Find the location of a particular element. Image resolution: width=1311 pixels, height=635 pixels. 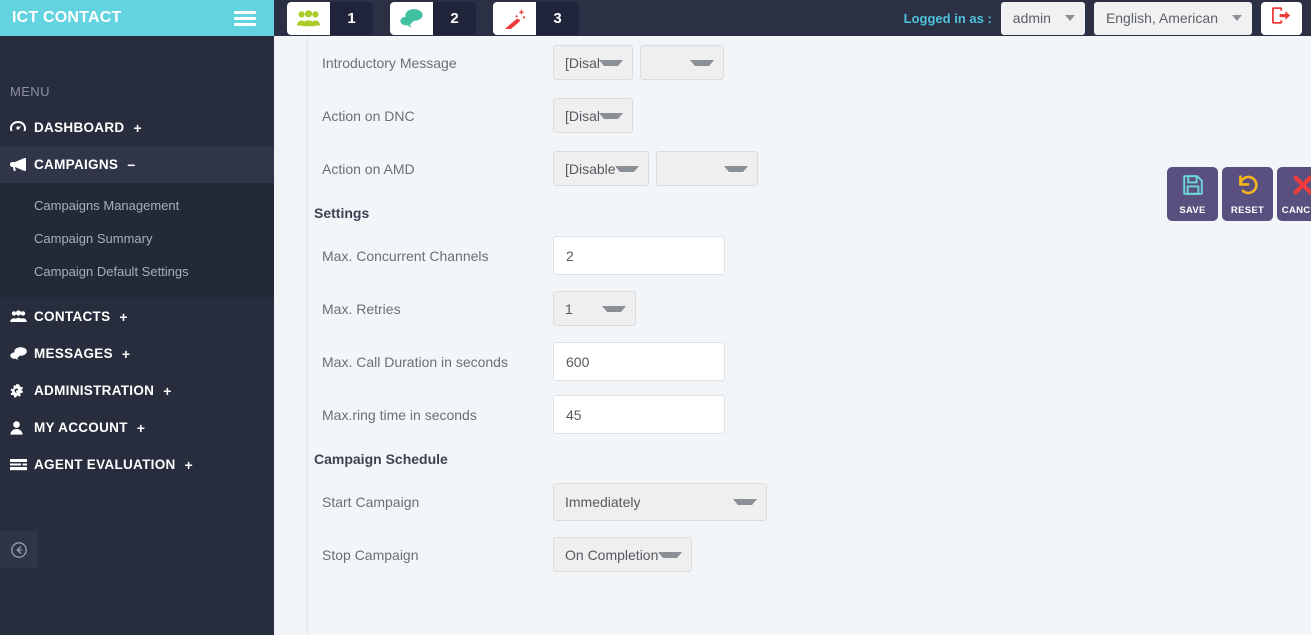

sidebar-subitem-campaign-summary: Campaign Summary is located at coordinates (137, 238).